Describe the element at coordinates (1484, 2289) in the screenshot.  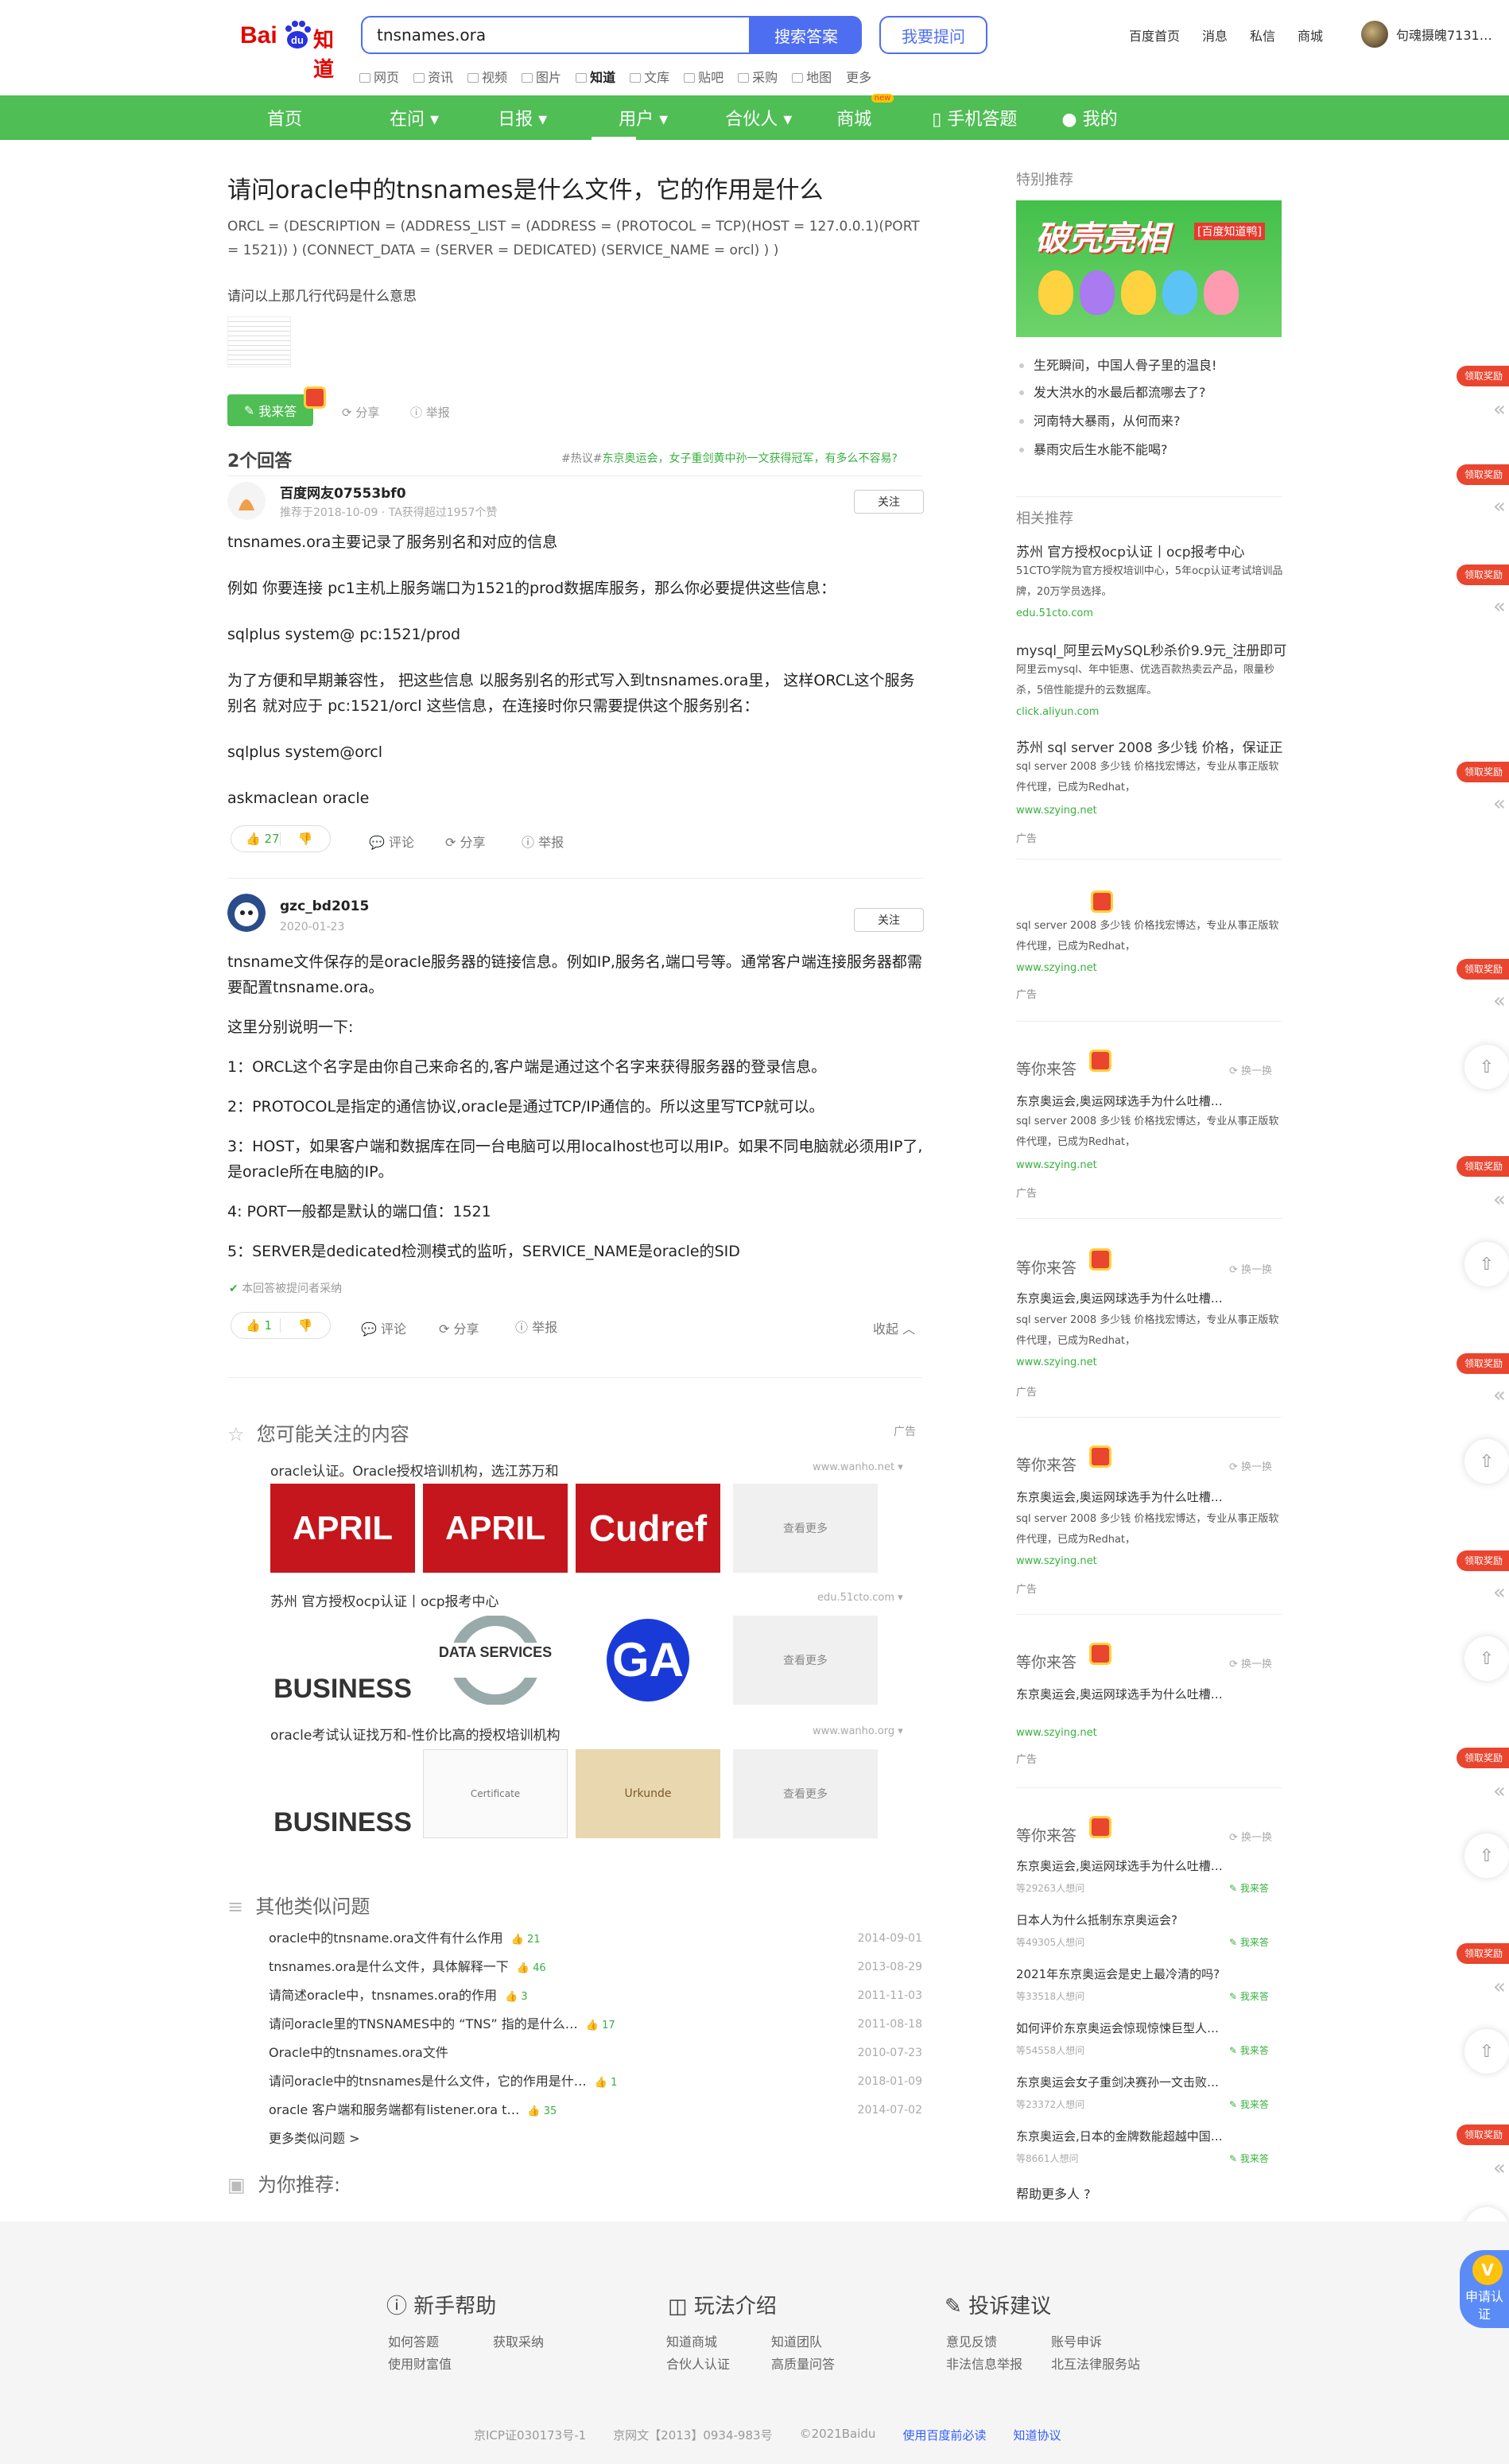
I see `apply-certification-button: V 申请认证` at that location.